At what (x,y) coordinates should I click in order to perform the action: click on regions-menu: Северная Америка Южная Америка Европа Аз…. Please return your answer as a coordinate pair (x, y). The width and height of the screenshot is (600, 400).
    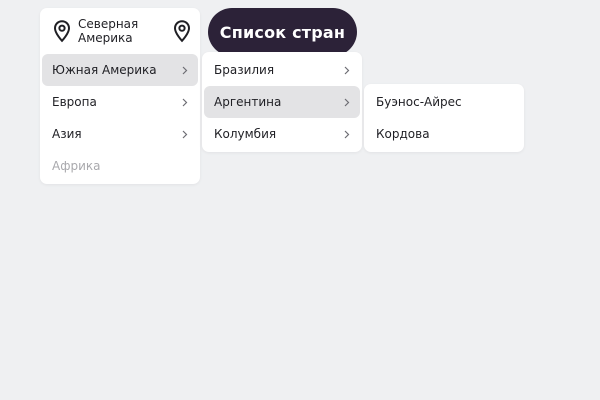
    Looking at the image, I should click on (120, 96).